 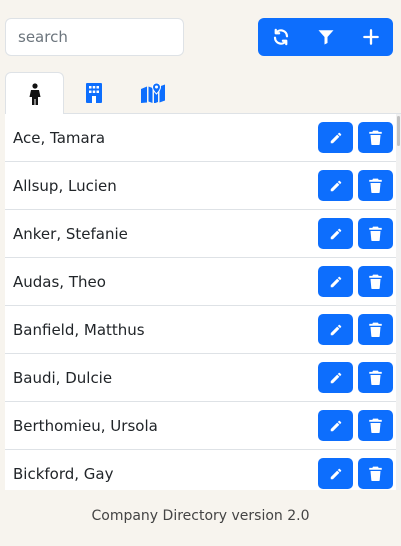 I want to click on table-row: Anker, Stefanie, so click(x=200, y=234).